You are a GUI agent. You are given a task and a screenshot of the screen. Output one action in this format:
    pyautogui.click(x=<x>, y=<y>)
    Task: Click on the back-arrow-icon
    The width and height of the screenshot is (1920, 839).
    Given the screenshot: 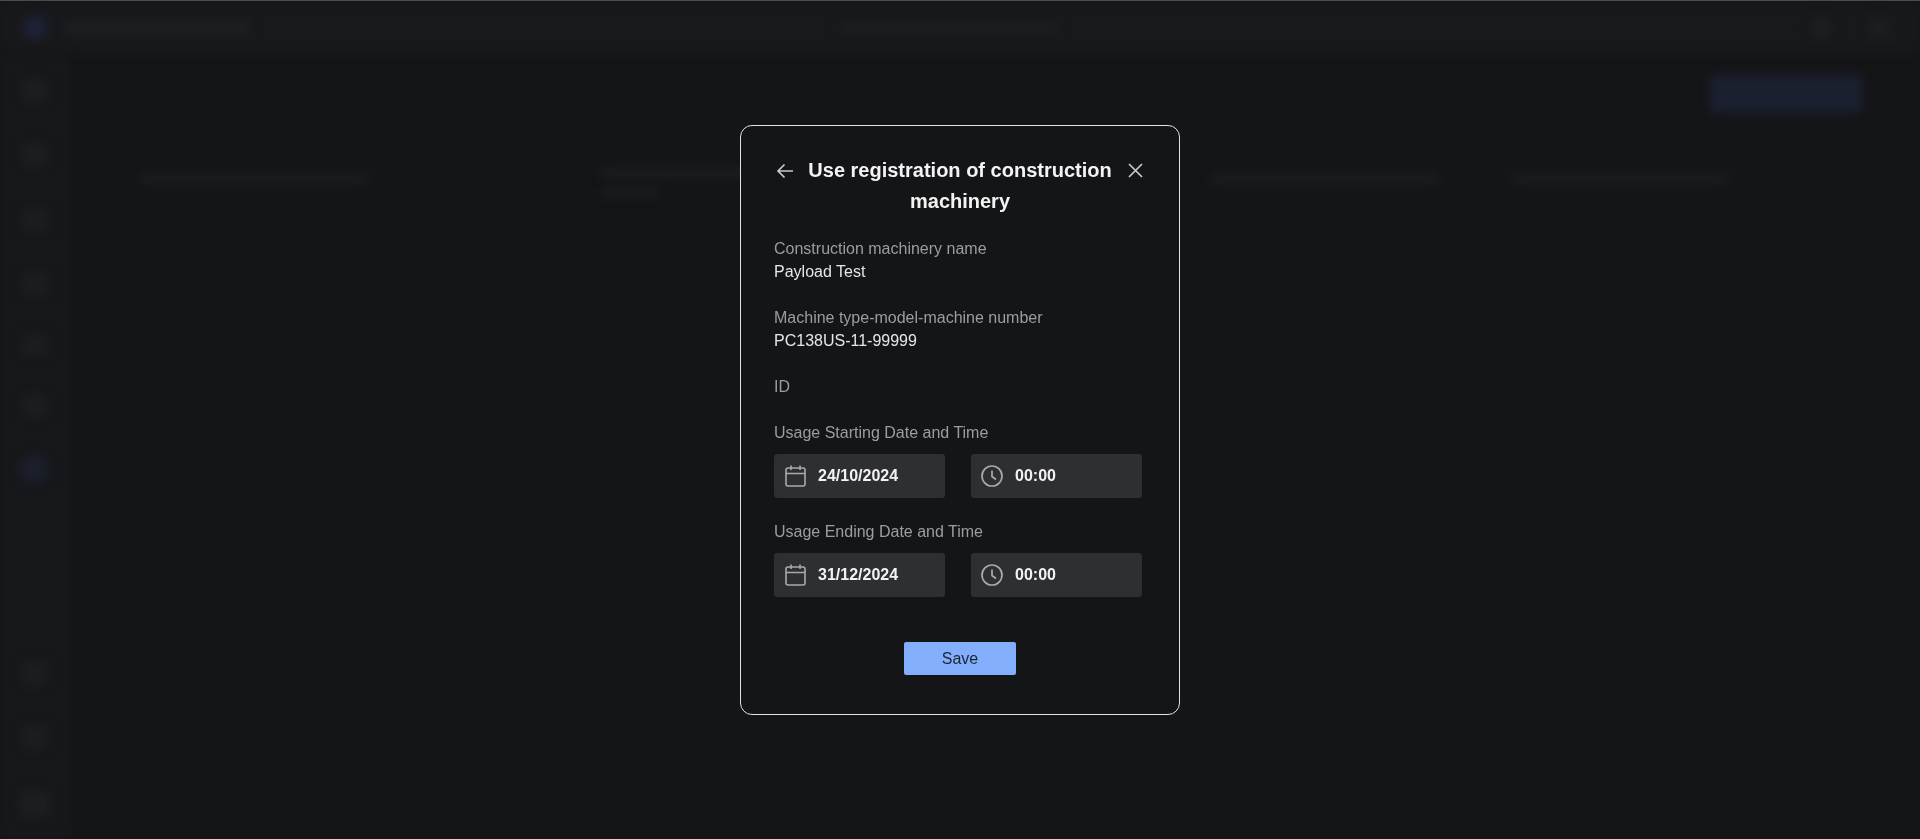 What is the action you would take?
    pyautogui.click(x=785, y=170)
    